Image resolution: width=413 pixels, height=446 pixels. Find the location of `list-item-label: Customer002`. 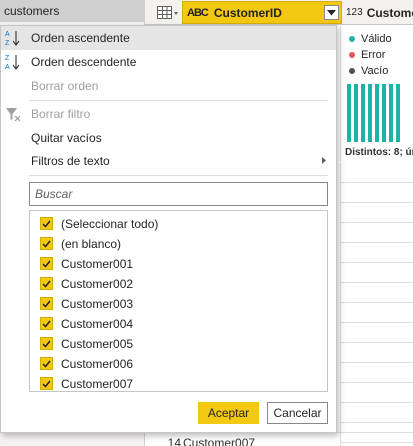

list-item-label: Customer002 is located at coordinates (97, 284).